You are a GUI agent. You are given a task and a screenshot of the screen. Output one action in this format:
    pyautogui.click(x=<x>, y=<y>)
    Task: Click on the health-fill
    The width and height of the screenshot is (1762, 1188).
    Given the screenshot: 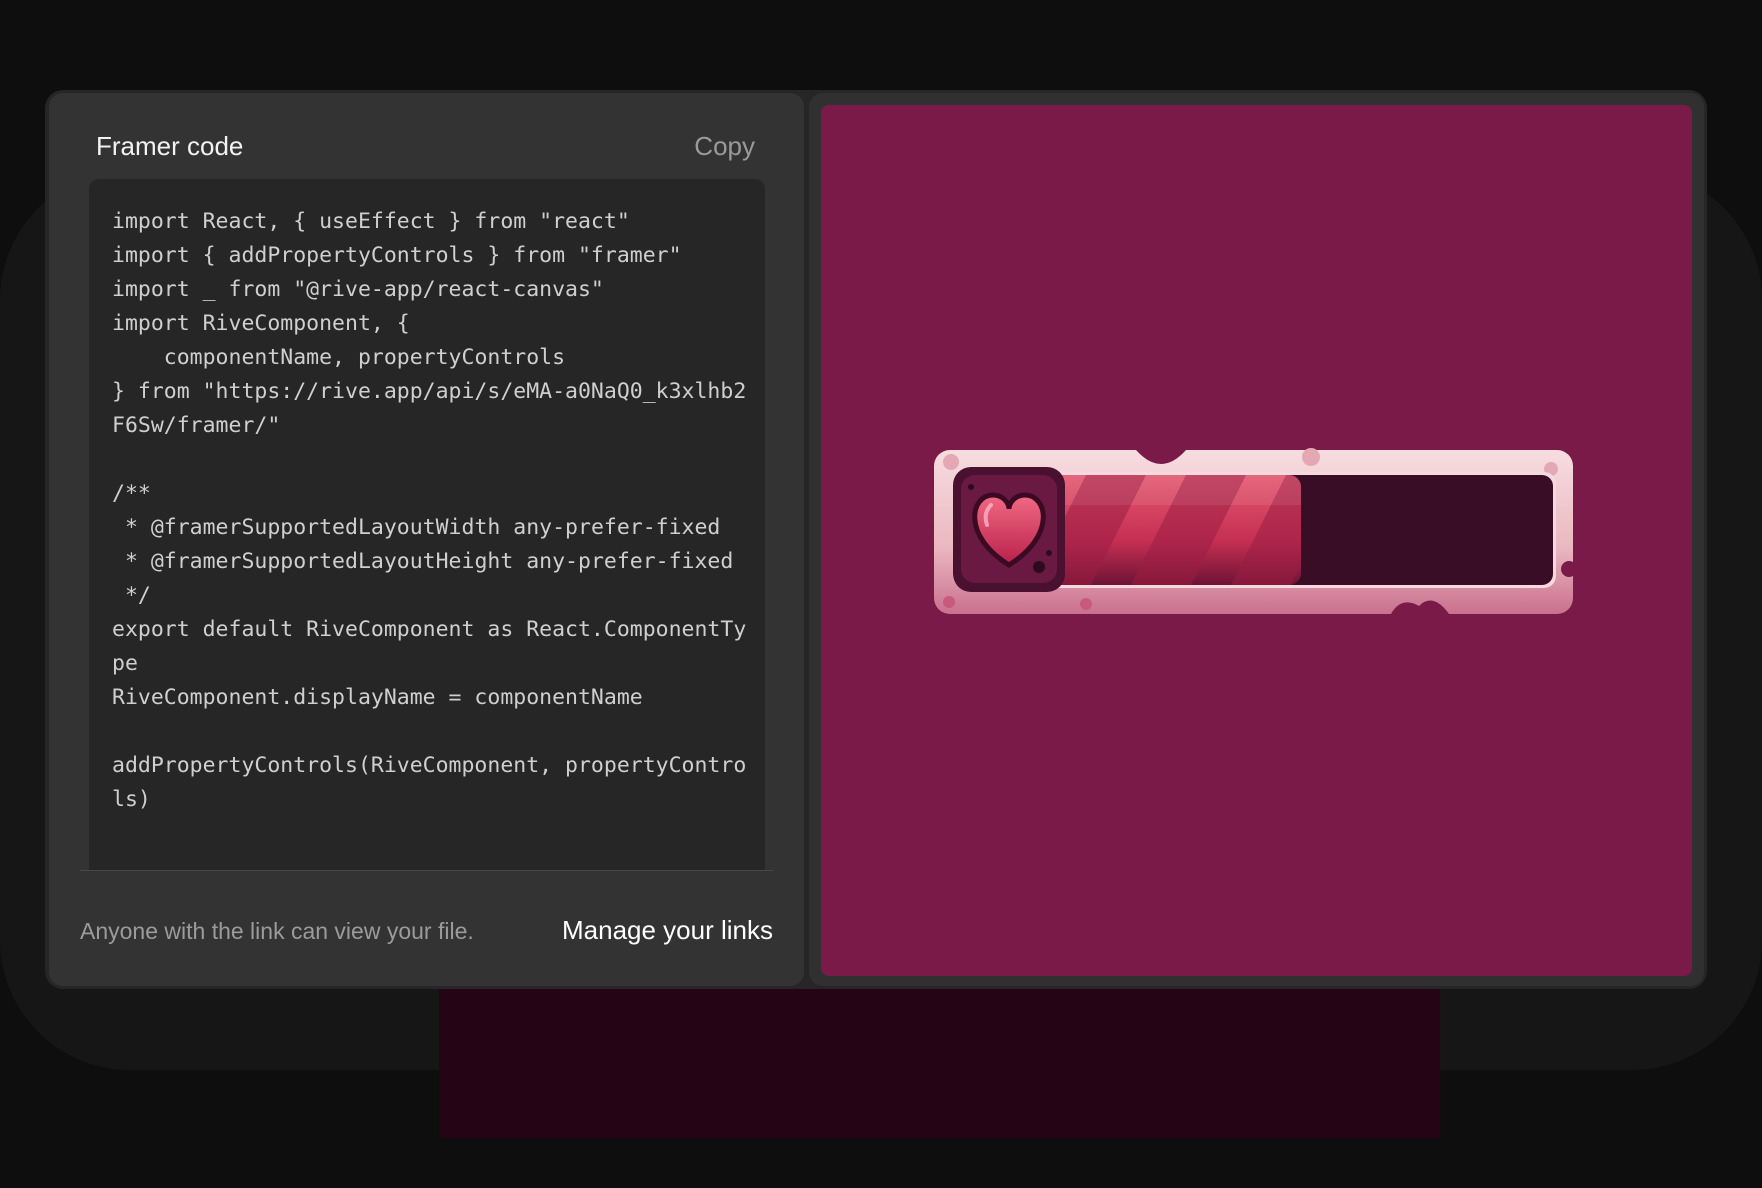 What is the action you would take?
    pyautogui.click(x=1168, y=530)
    